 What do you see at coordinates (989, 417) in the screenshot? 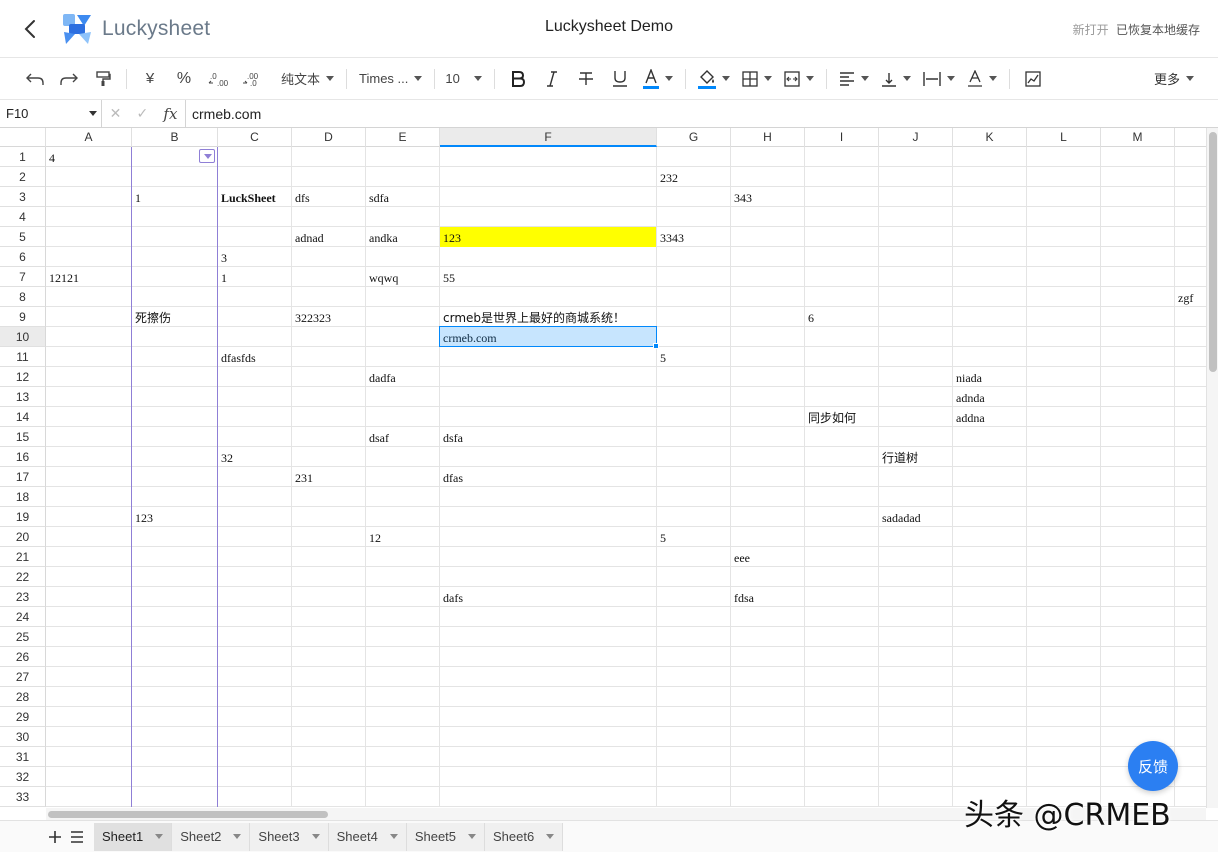
I see `cell-k14: addna` at bounding box center [989, 417].